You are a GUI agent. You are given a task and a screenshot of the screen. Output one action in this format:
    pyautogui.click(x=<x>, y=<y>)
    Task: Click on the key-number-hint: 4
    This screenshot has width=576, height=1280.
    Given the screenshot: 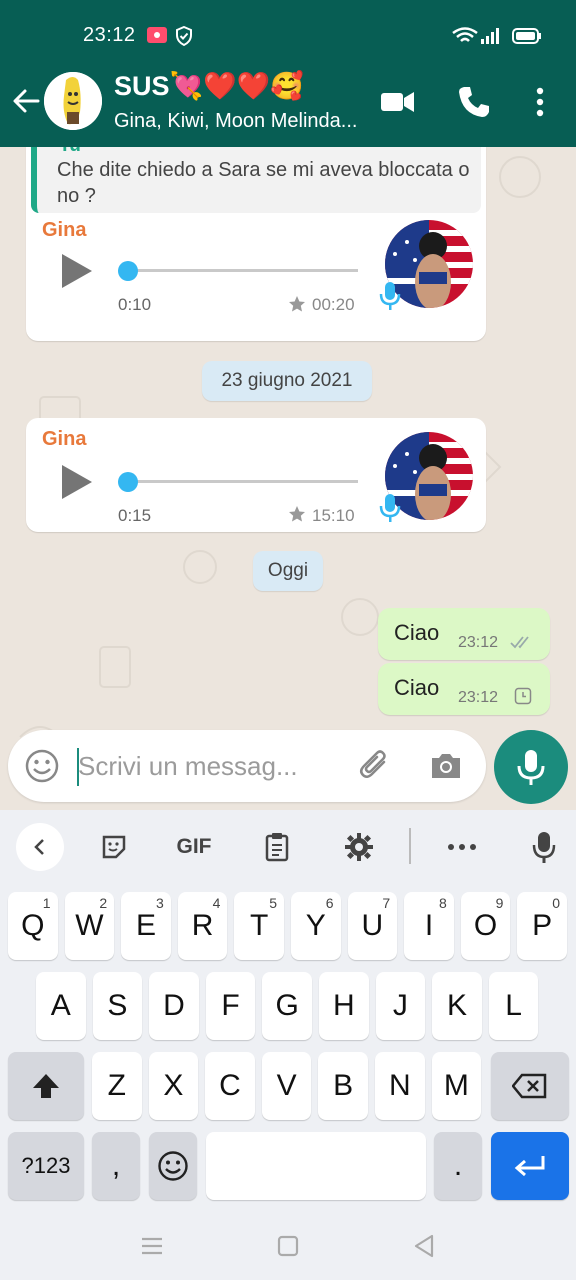 What is the action you would take?
    pyautogui.click(x=216, y=903)
    